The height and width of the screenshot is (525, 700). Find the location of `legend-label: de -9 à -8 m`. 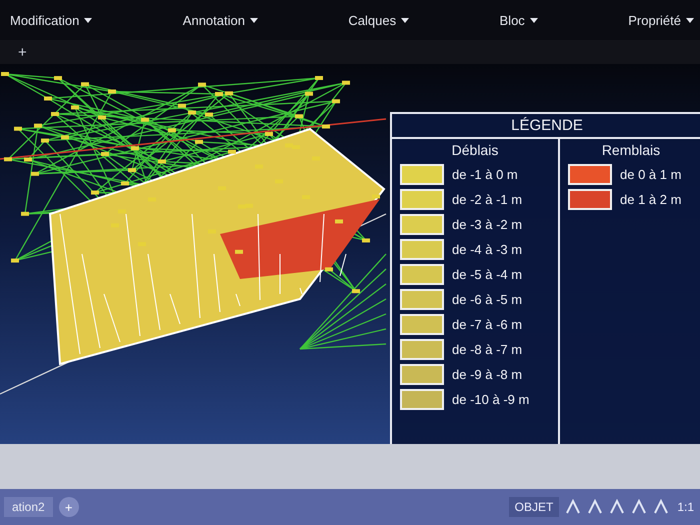

legend-label: de -9 à -8 m is located at coordinates (487, 374).